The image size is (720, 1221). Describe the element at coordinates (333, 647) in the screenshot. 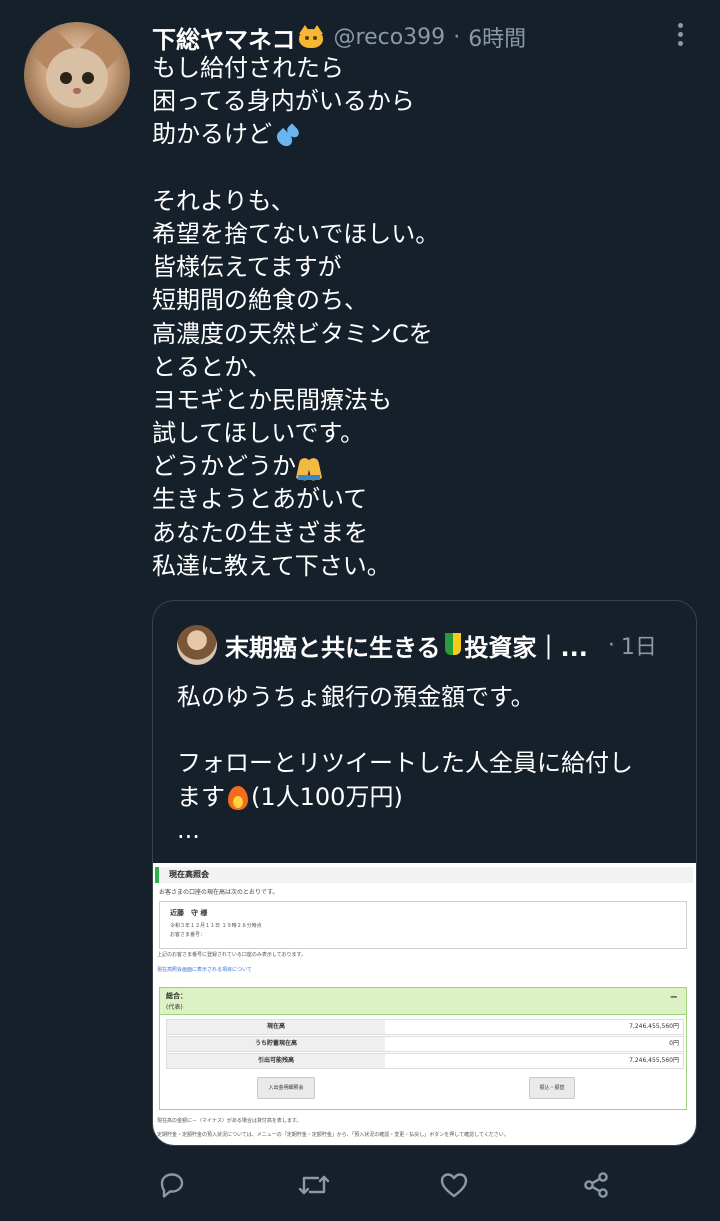

I see `quoted-author-name-text: 末期癌と共に生きる` at that location.